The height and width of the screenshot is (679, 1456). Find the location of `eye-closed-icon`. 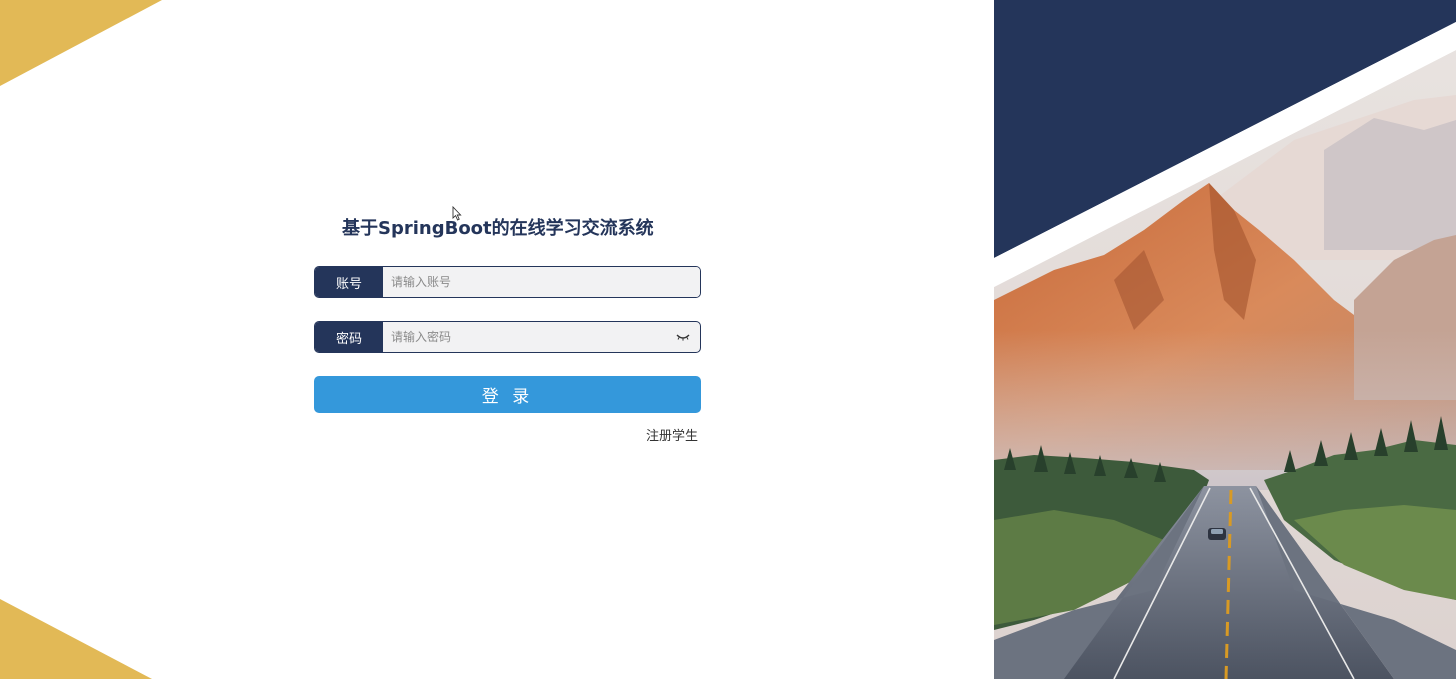

eye-closed-icon is located at coordinates (683, 337).